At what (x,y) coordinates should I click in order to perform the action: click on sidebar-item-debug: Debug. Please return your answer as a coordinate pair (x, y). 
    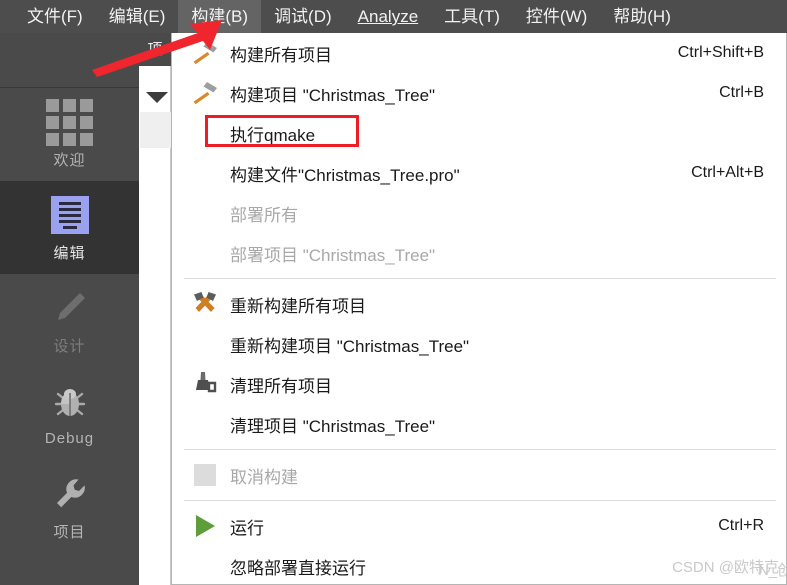
    Looking at the image, I should click on (69, 413).